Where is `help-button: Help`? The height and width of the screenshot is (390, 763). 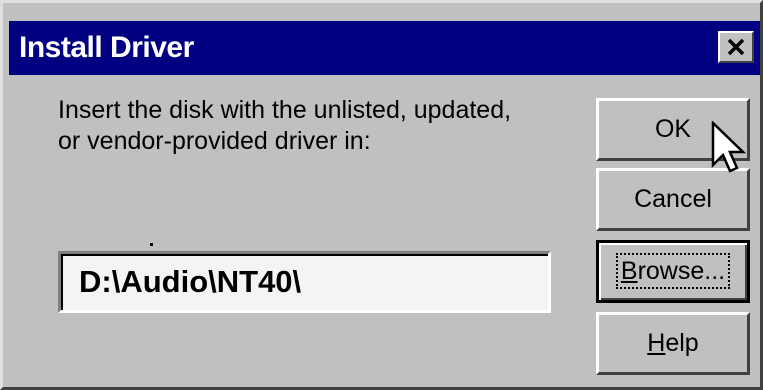 help-button: Help is located at coordinates (673, 343).